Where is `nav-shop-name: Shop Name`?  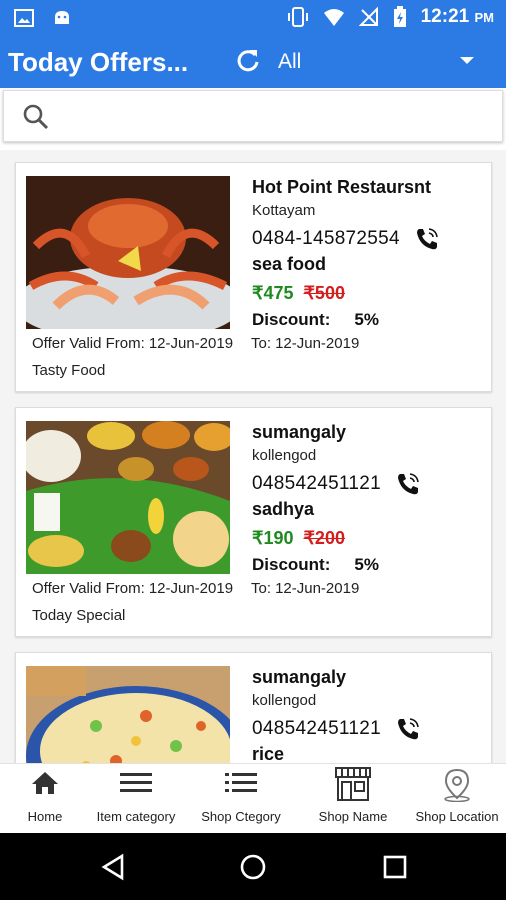 nav-shop-name: Shop Name is located at coordinates (353, 799).